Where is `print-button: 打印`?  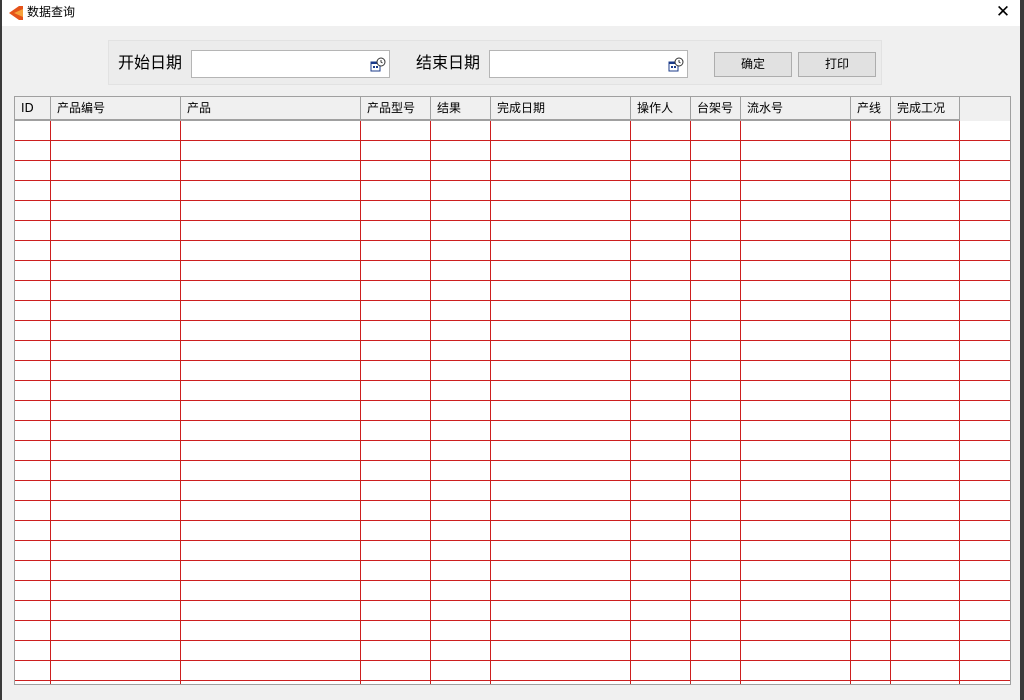 print-button: 打印 is located at coordinates (837, 64).